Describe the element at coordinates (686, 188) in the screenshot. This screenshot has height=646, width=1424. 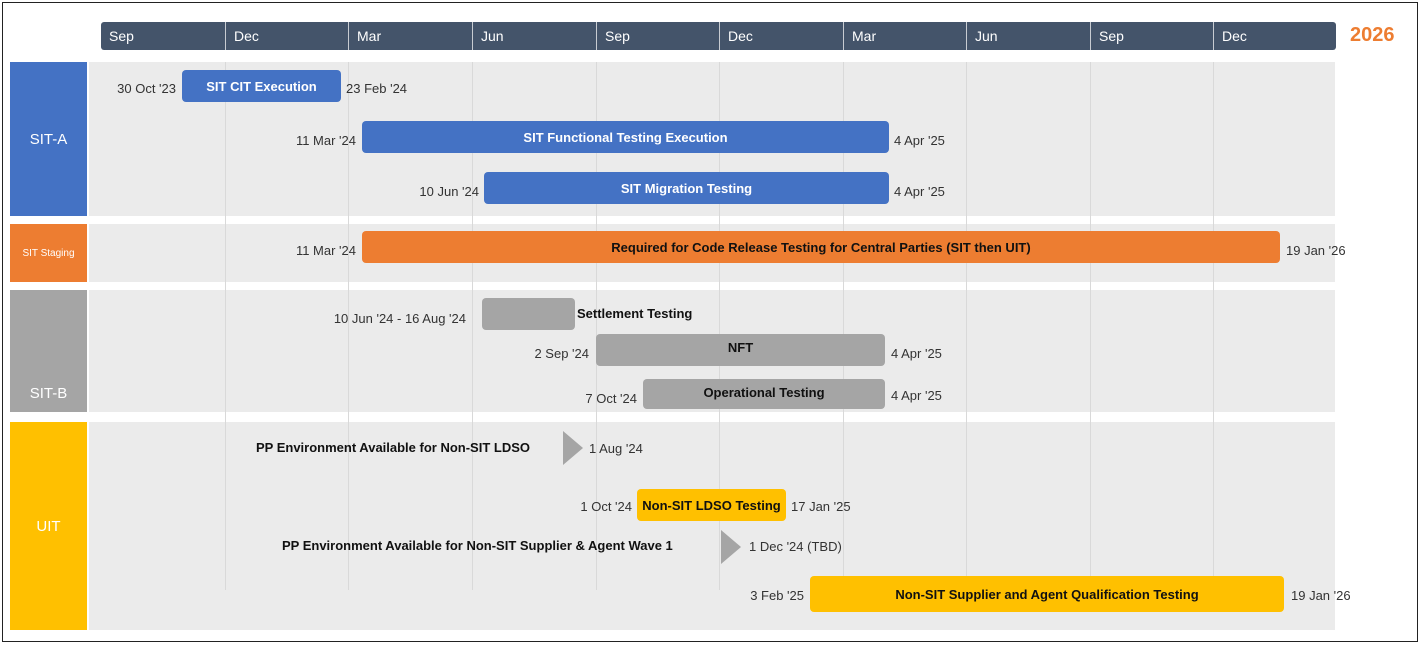
I see `task-bar: SIT Migration Testing` at that location.